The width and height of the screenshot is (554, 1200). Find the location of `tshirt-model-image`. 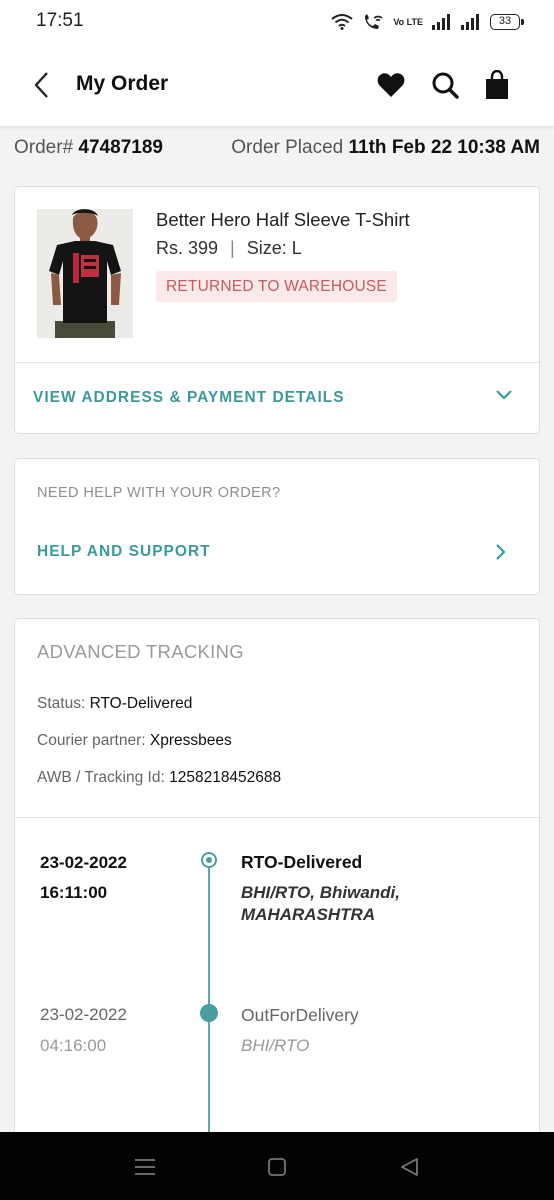

tshirt-model-image is located at coordinates (85, 273).